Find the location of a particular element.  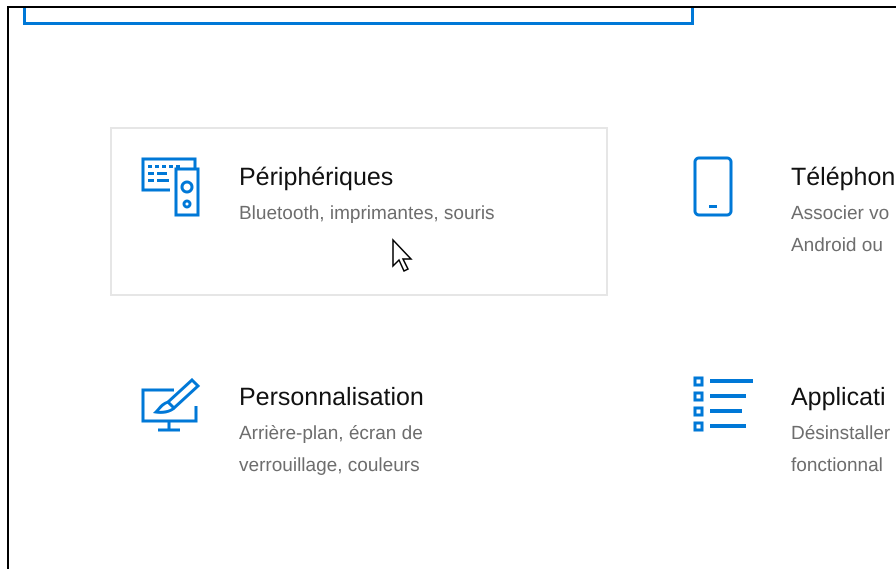

search-field is located at coordinates (358, 16).